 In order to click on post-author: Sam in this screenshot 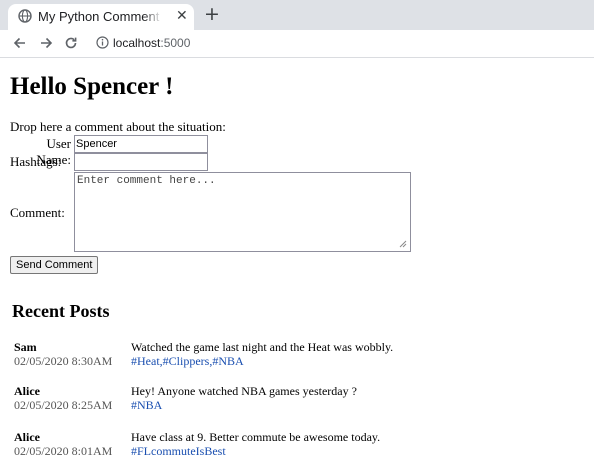, I will do `click(25, 347)`.